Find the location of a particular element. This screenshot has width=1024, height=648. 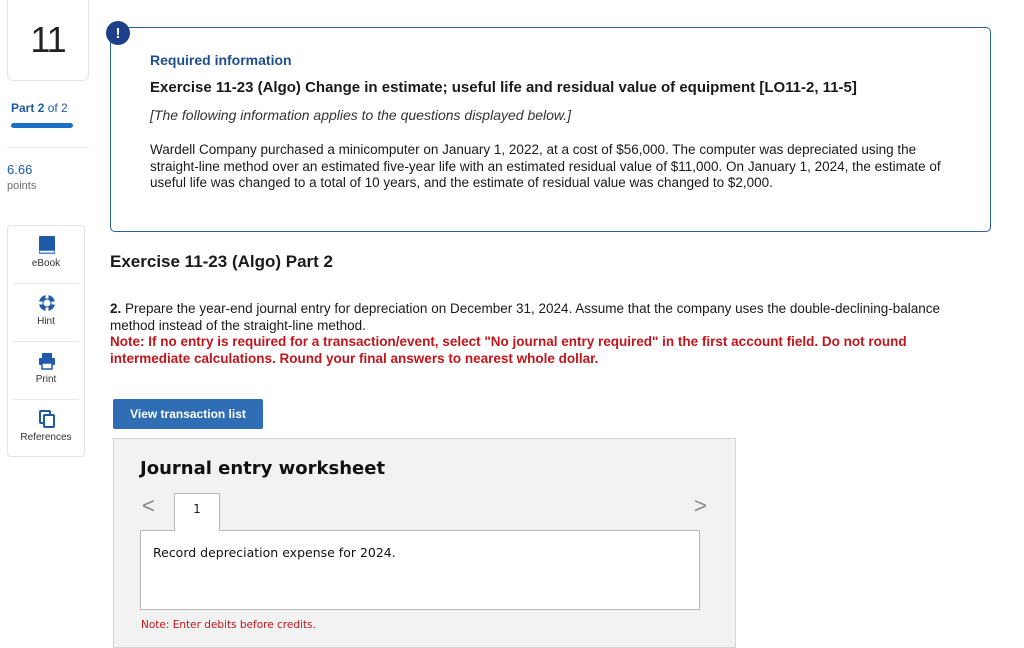

tool-hint: Hint is located at coordinates (46, 312).